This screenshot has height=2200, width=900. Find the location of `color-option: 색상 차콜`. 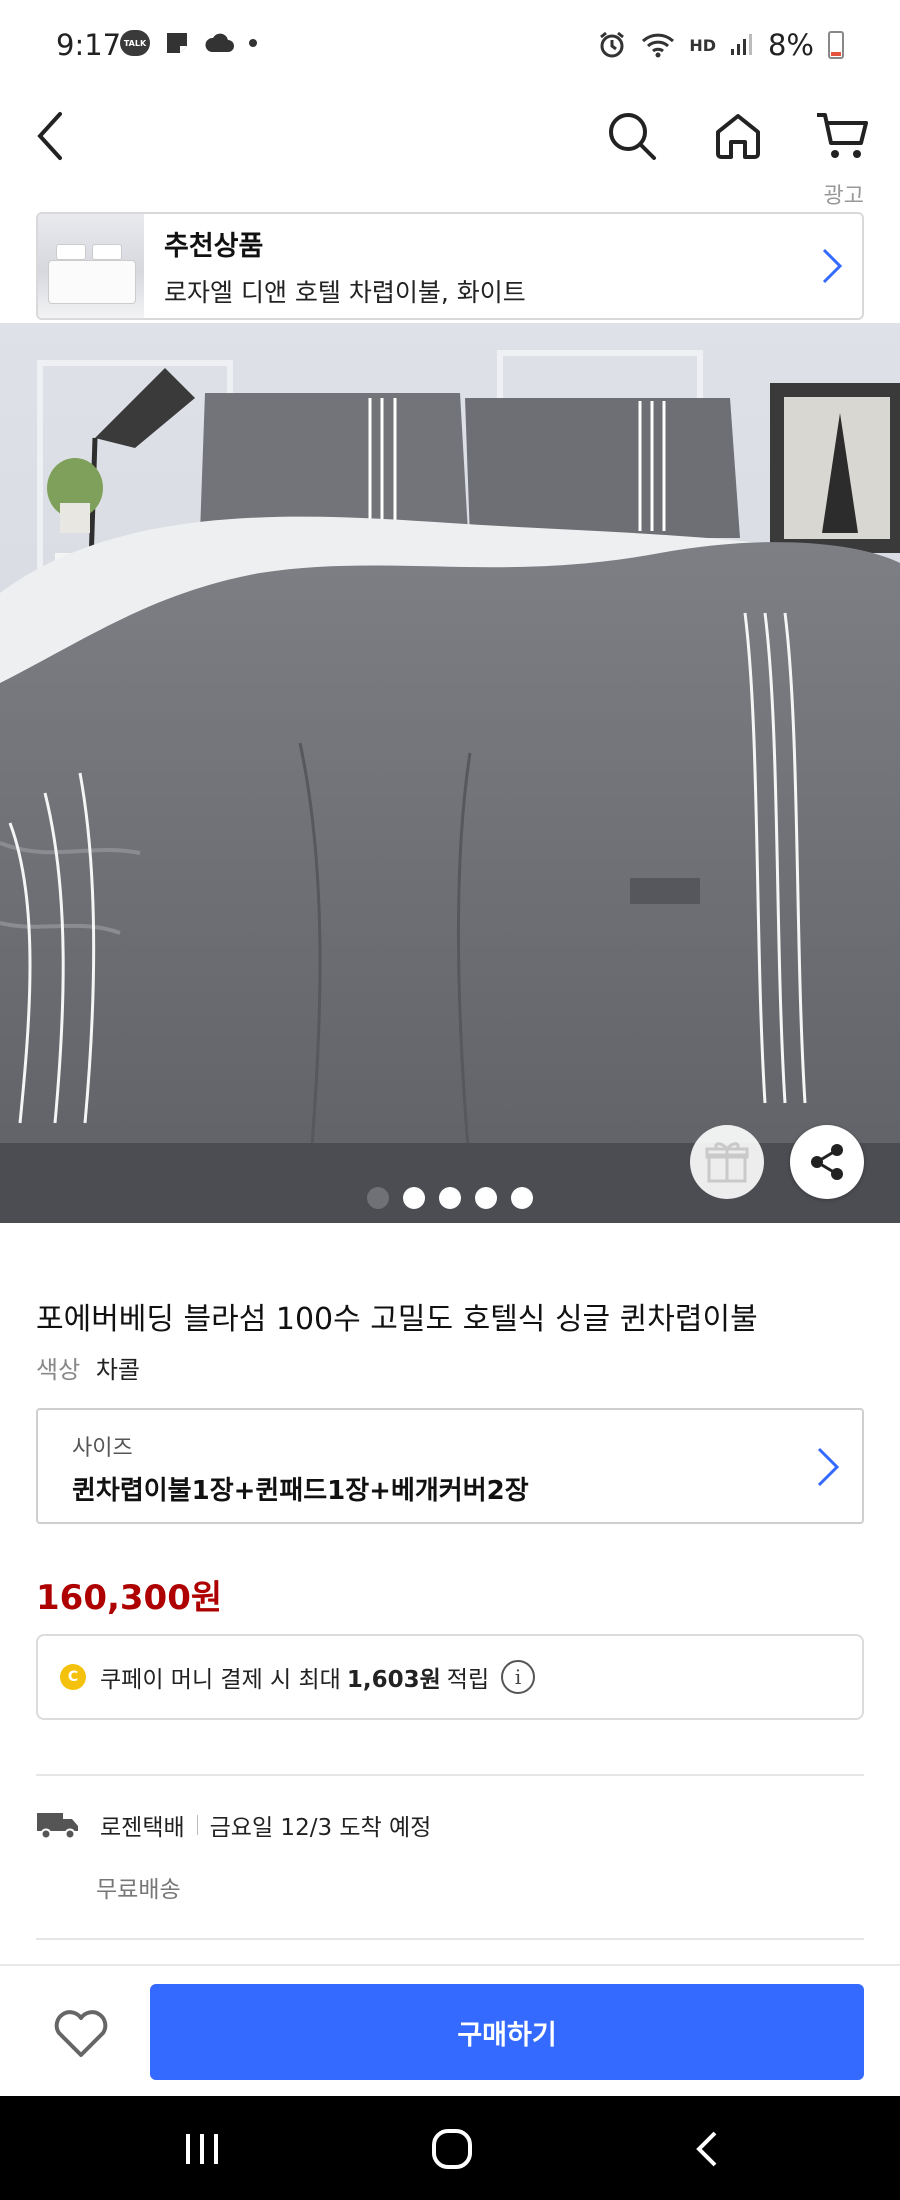

color-option: 색상 차콜 is located at coordinates (88, 1367).